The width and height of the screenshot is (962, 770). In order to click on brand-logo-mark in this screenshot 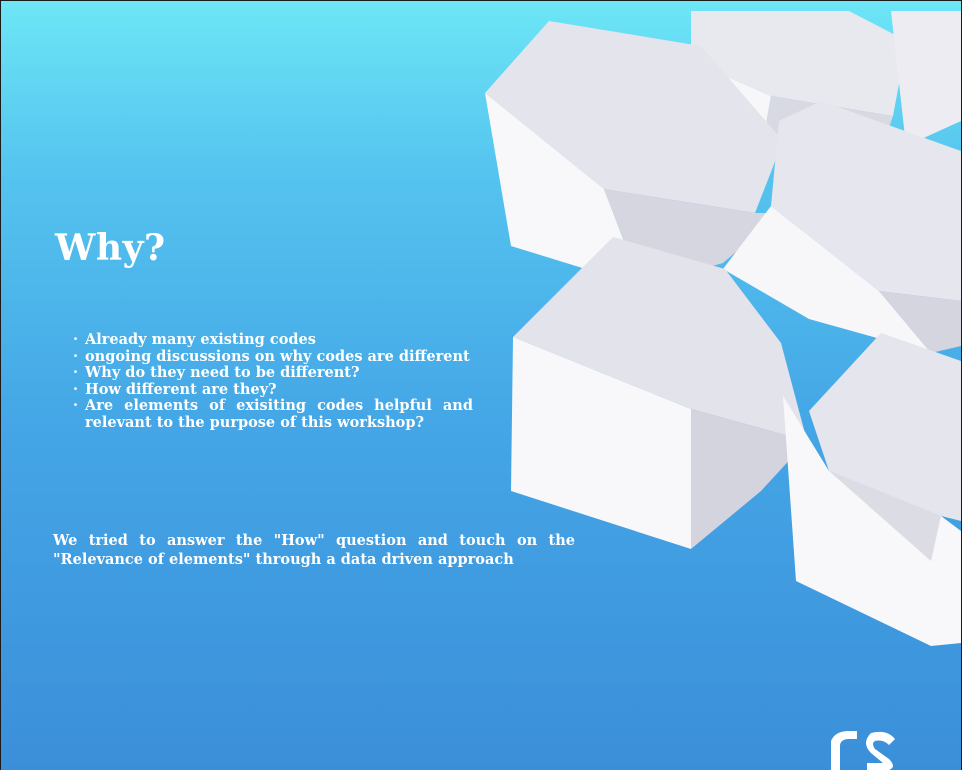, I will do `click(863, 750)`.